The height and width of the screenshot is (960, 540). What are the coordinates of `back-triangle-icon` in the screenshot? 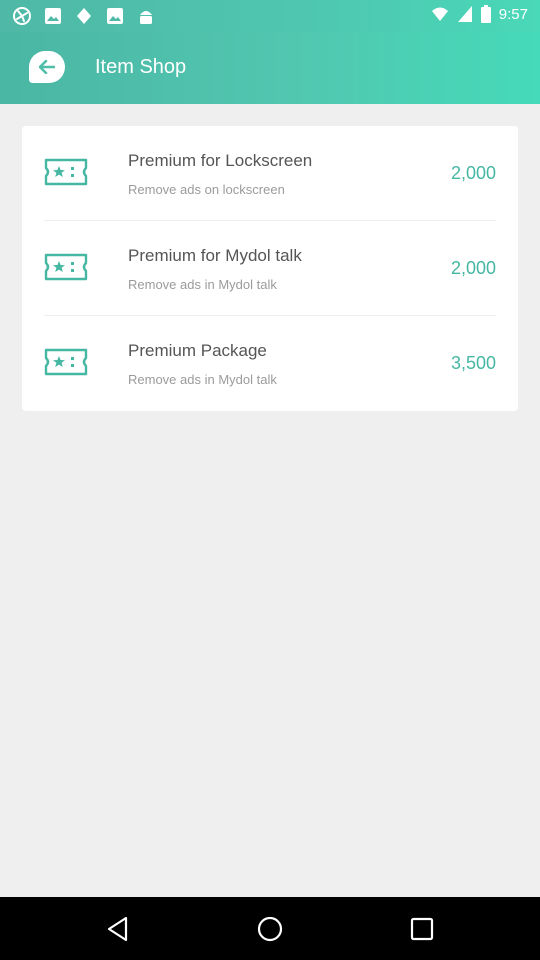 It's located at (118, 929).